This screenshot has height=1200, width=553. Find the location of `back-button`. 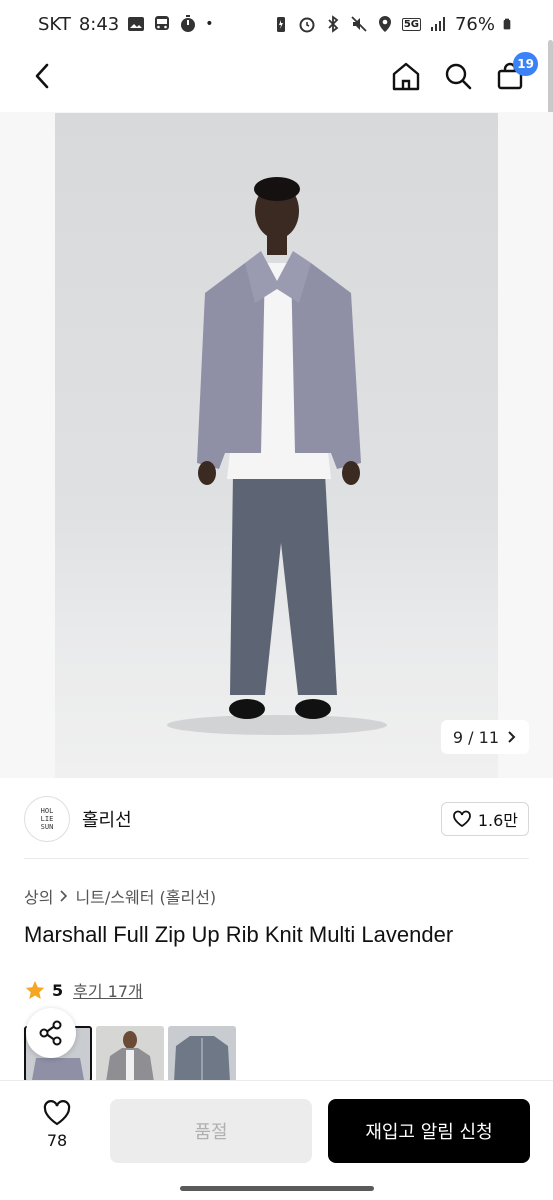

back-button is located at coordinates (42, 76).